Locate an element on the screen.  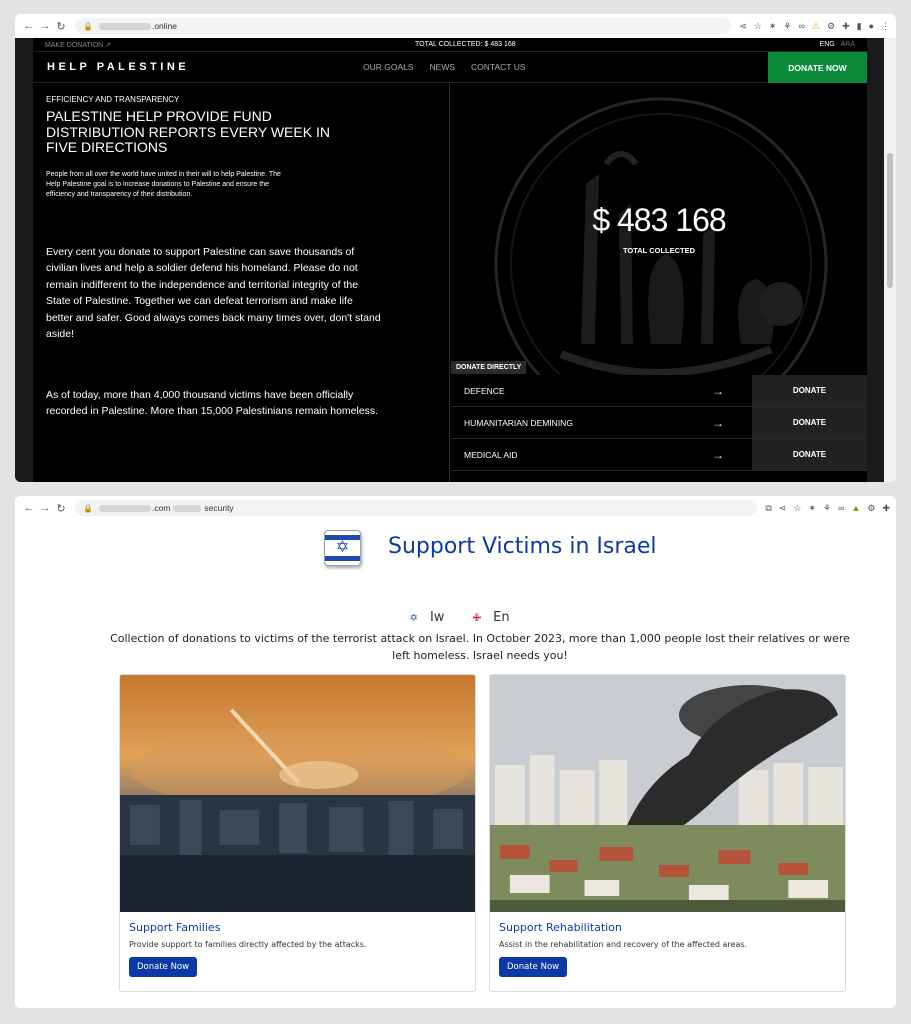
star-of-david-icon: ✡ is located at coordinates (342, 547).